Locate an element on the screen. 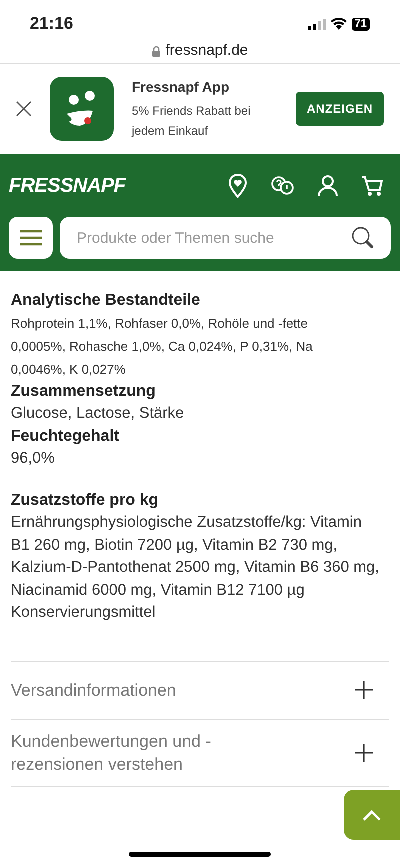 The image size is (400, 866). section-text: Rohprotein 1,1%, Rohfaser 0,0%, Rohöle und -fette 0,0005%, Rohasche 1,0%, Ca 0,024%, P 0,31%, Na 0,0046%, K 0,027% is located at coordinates (162, 347).